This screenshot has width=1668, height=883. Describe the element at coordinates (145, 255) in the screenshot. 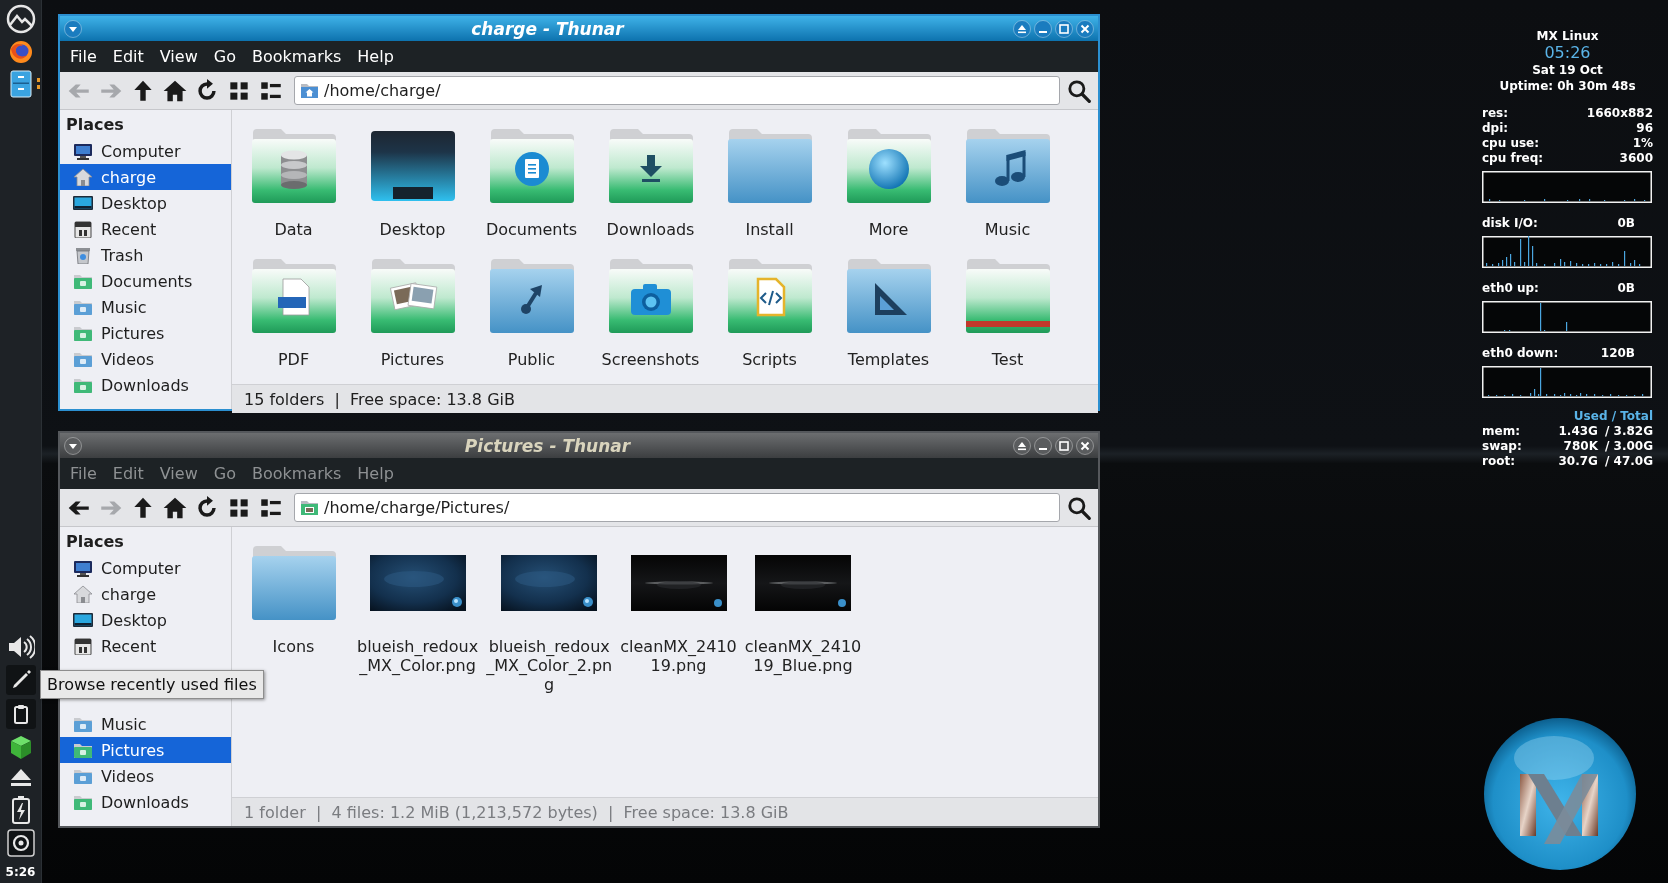

I see `sidebar-item: Trash` at that location.